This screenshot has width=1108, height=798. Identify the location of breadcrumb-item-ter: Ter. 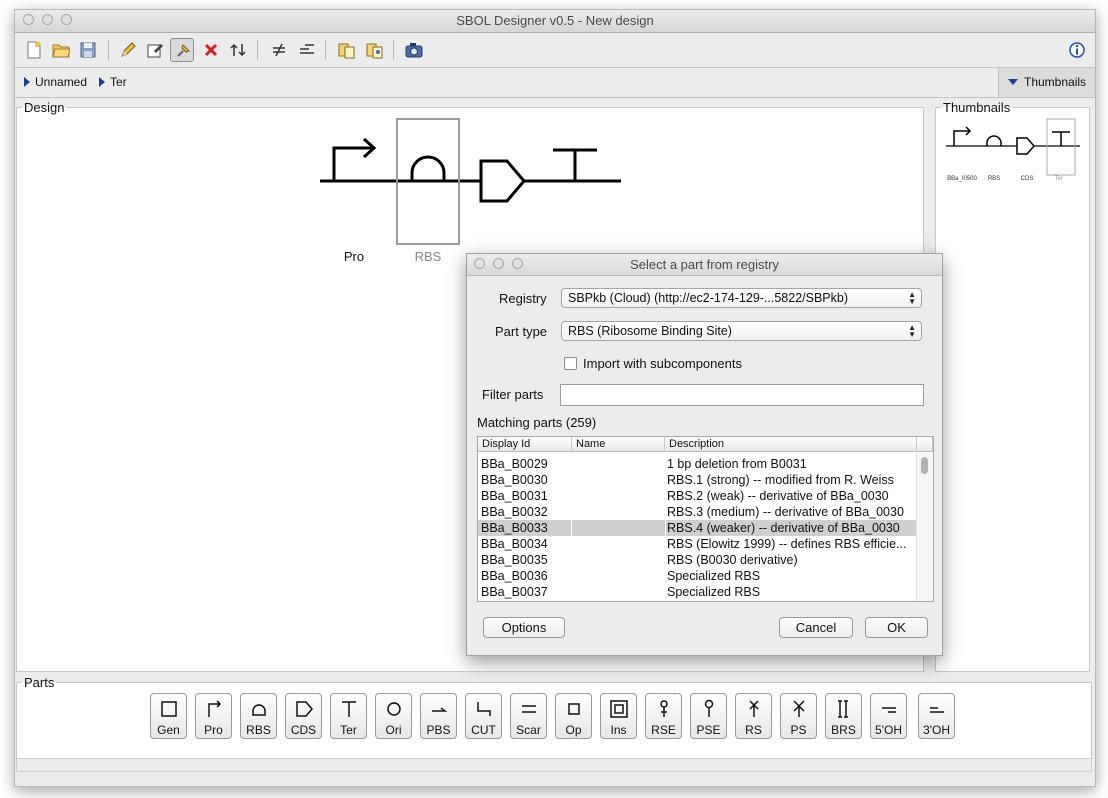
(113, 82).